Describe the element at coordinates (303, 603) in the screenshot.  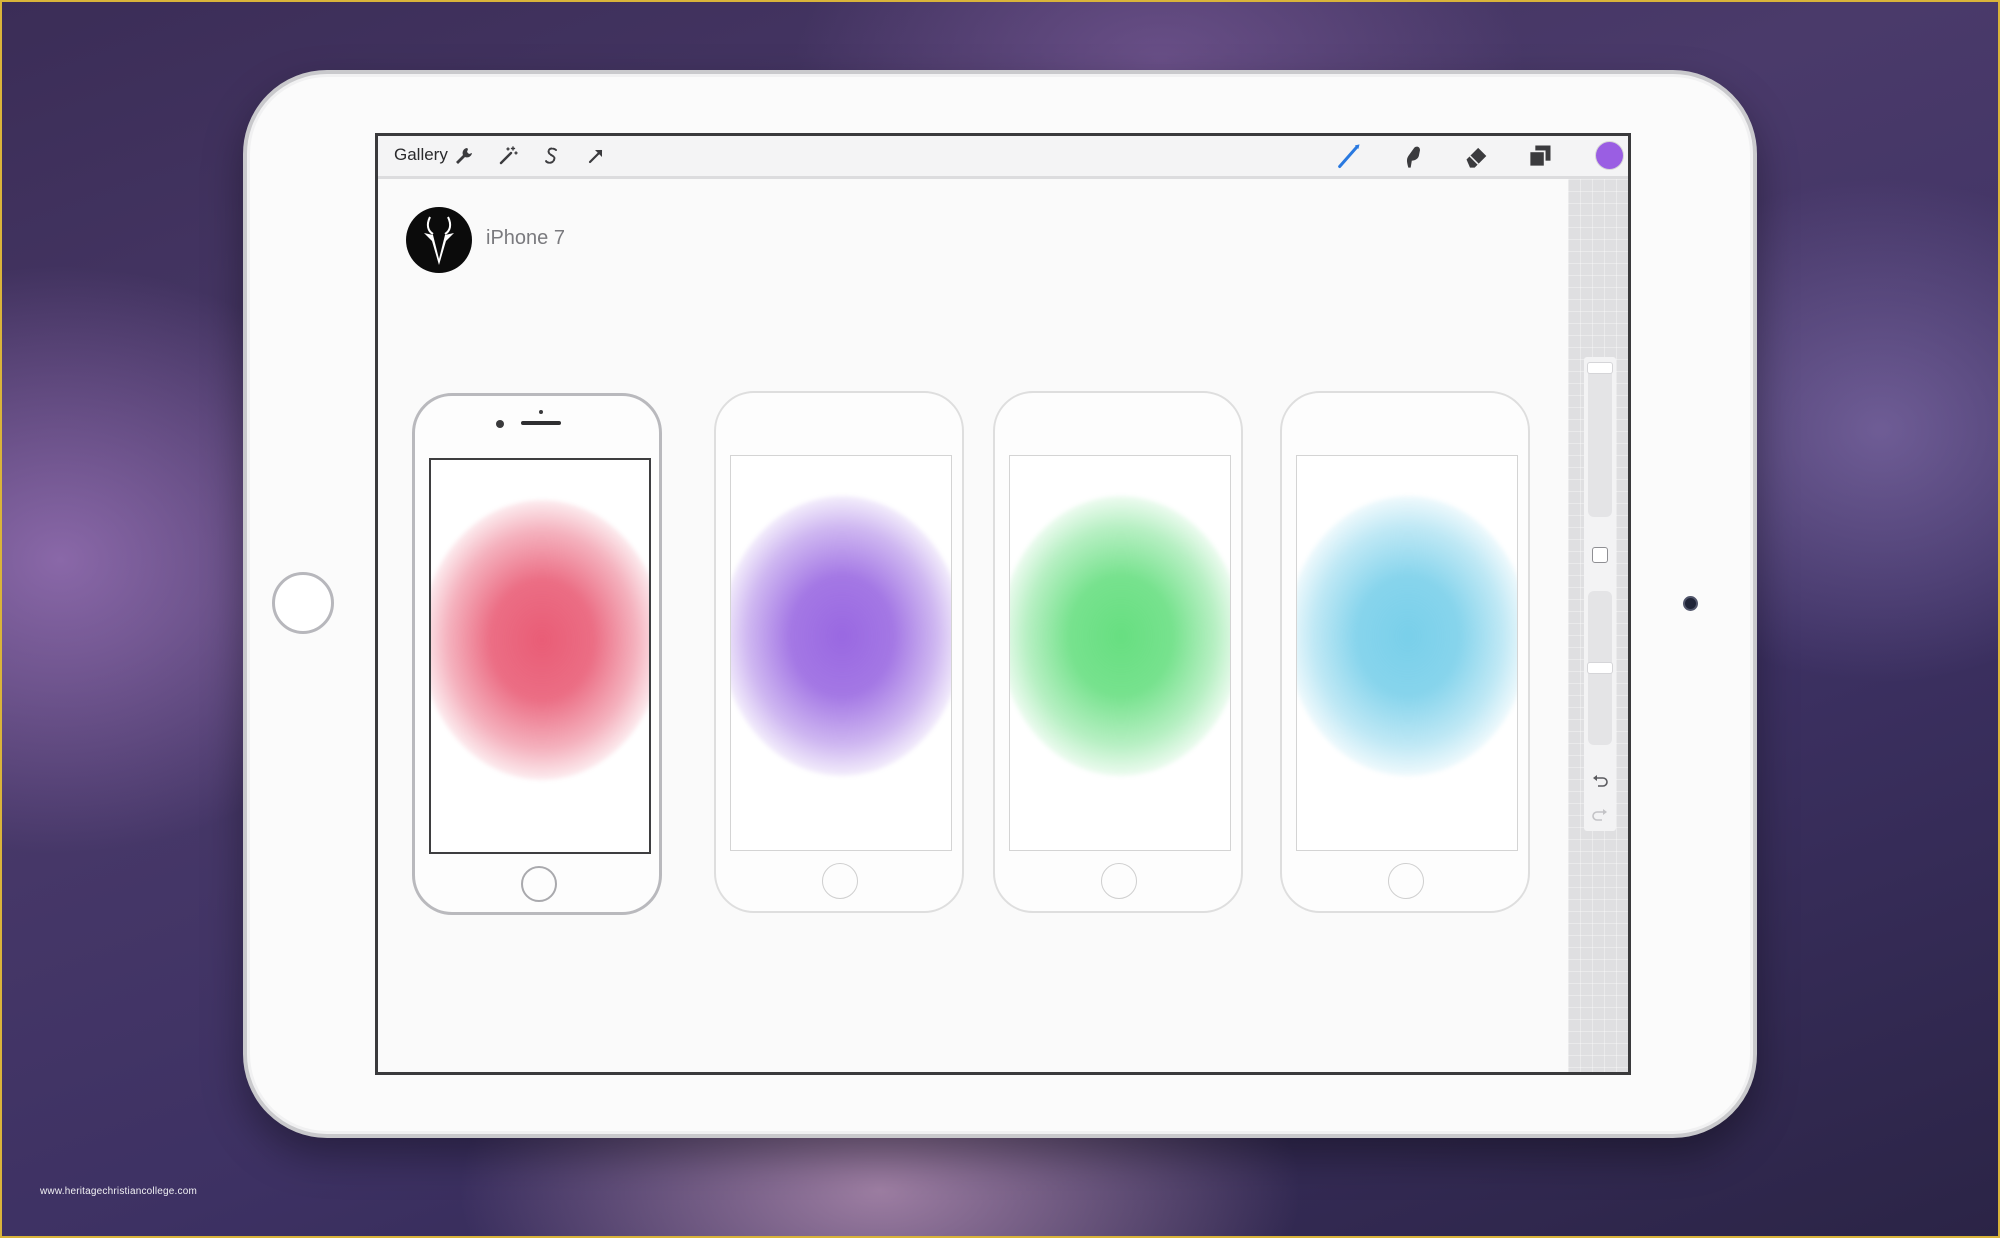
I see `ipad-home-button` at that location.